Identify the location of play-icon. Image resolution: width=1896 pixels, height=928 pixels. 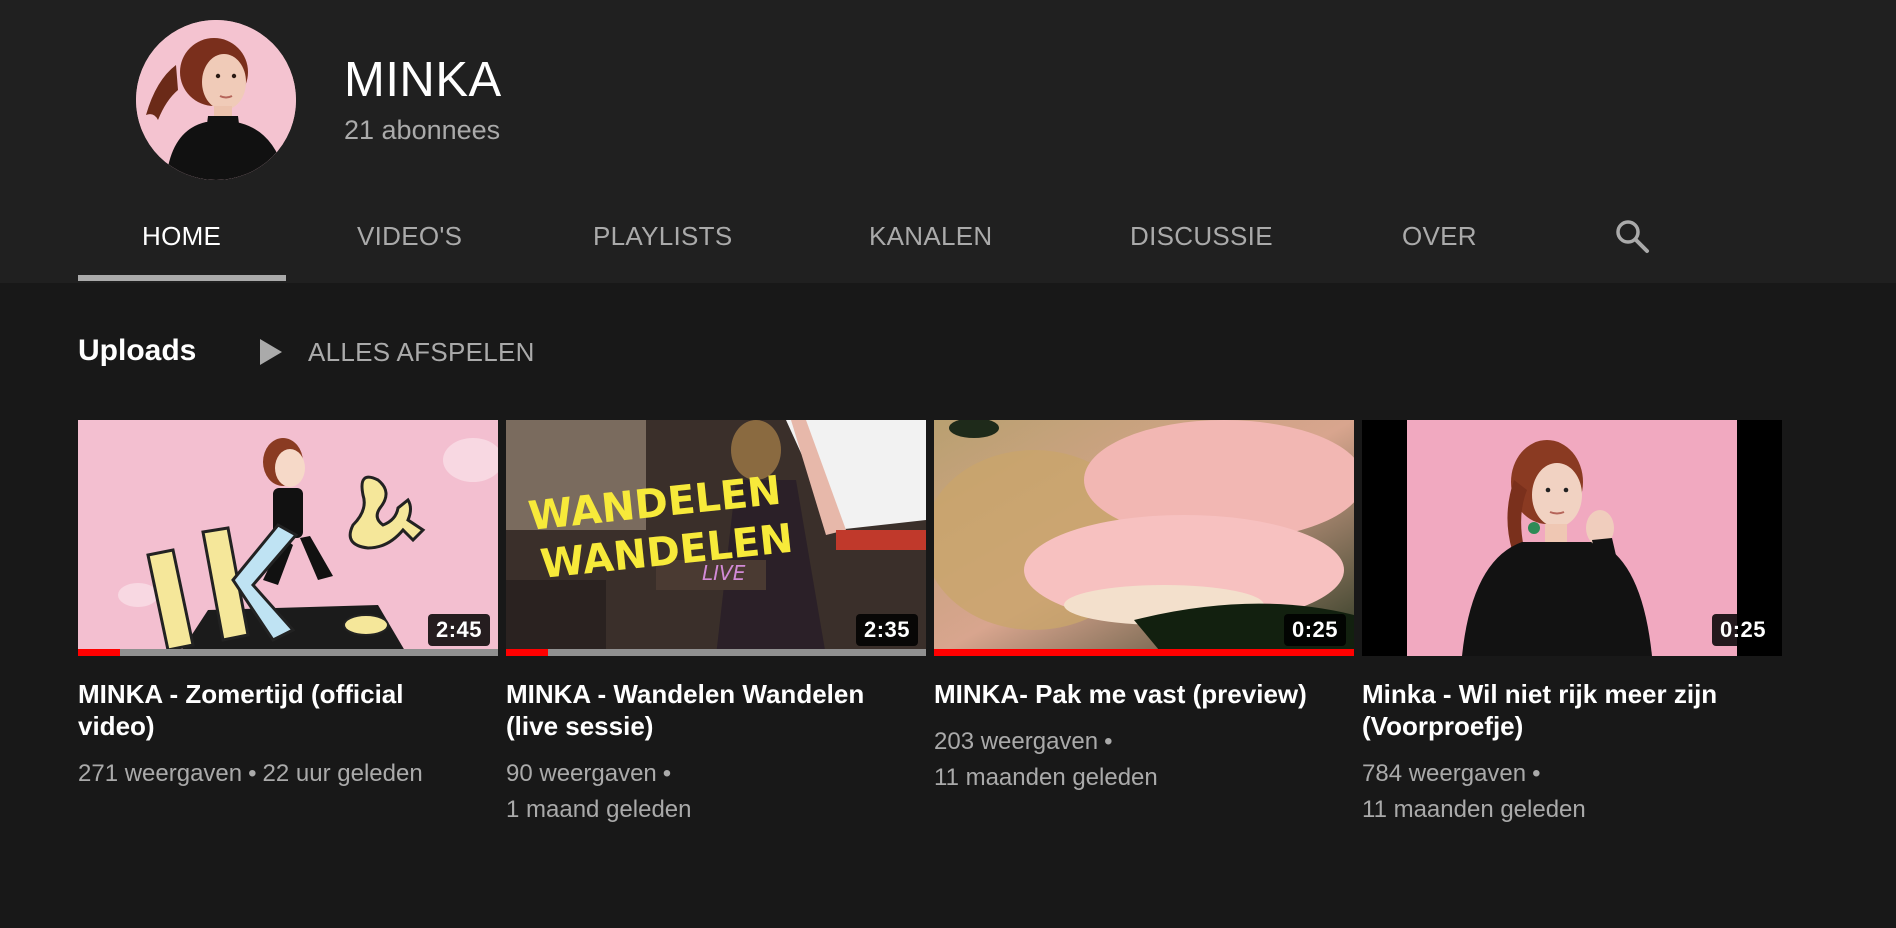
(271, 352).